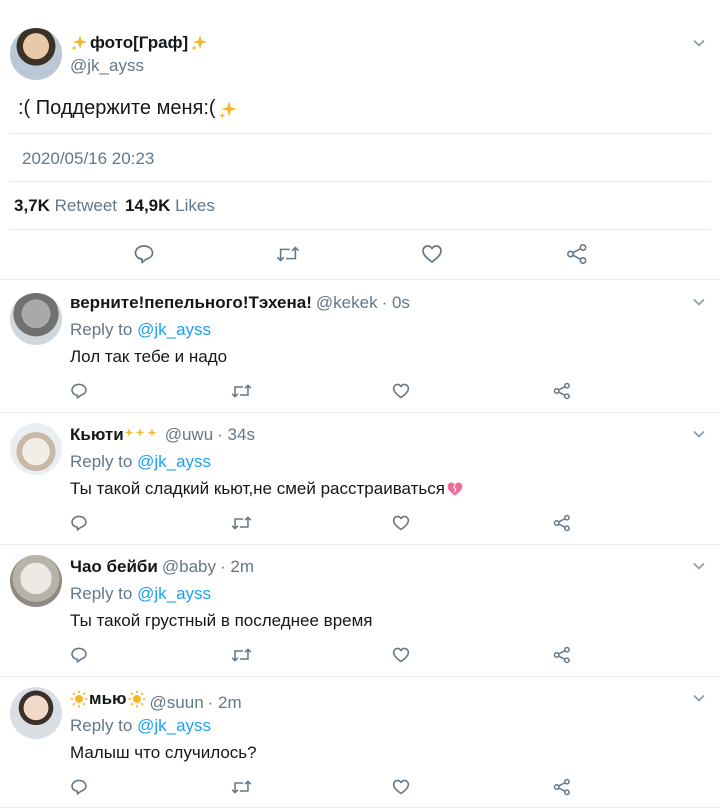 This screenshot has height=808, width=720. I want to click on reply-header: Чао бейби @baby · 2m, so click(162, 567).